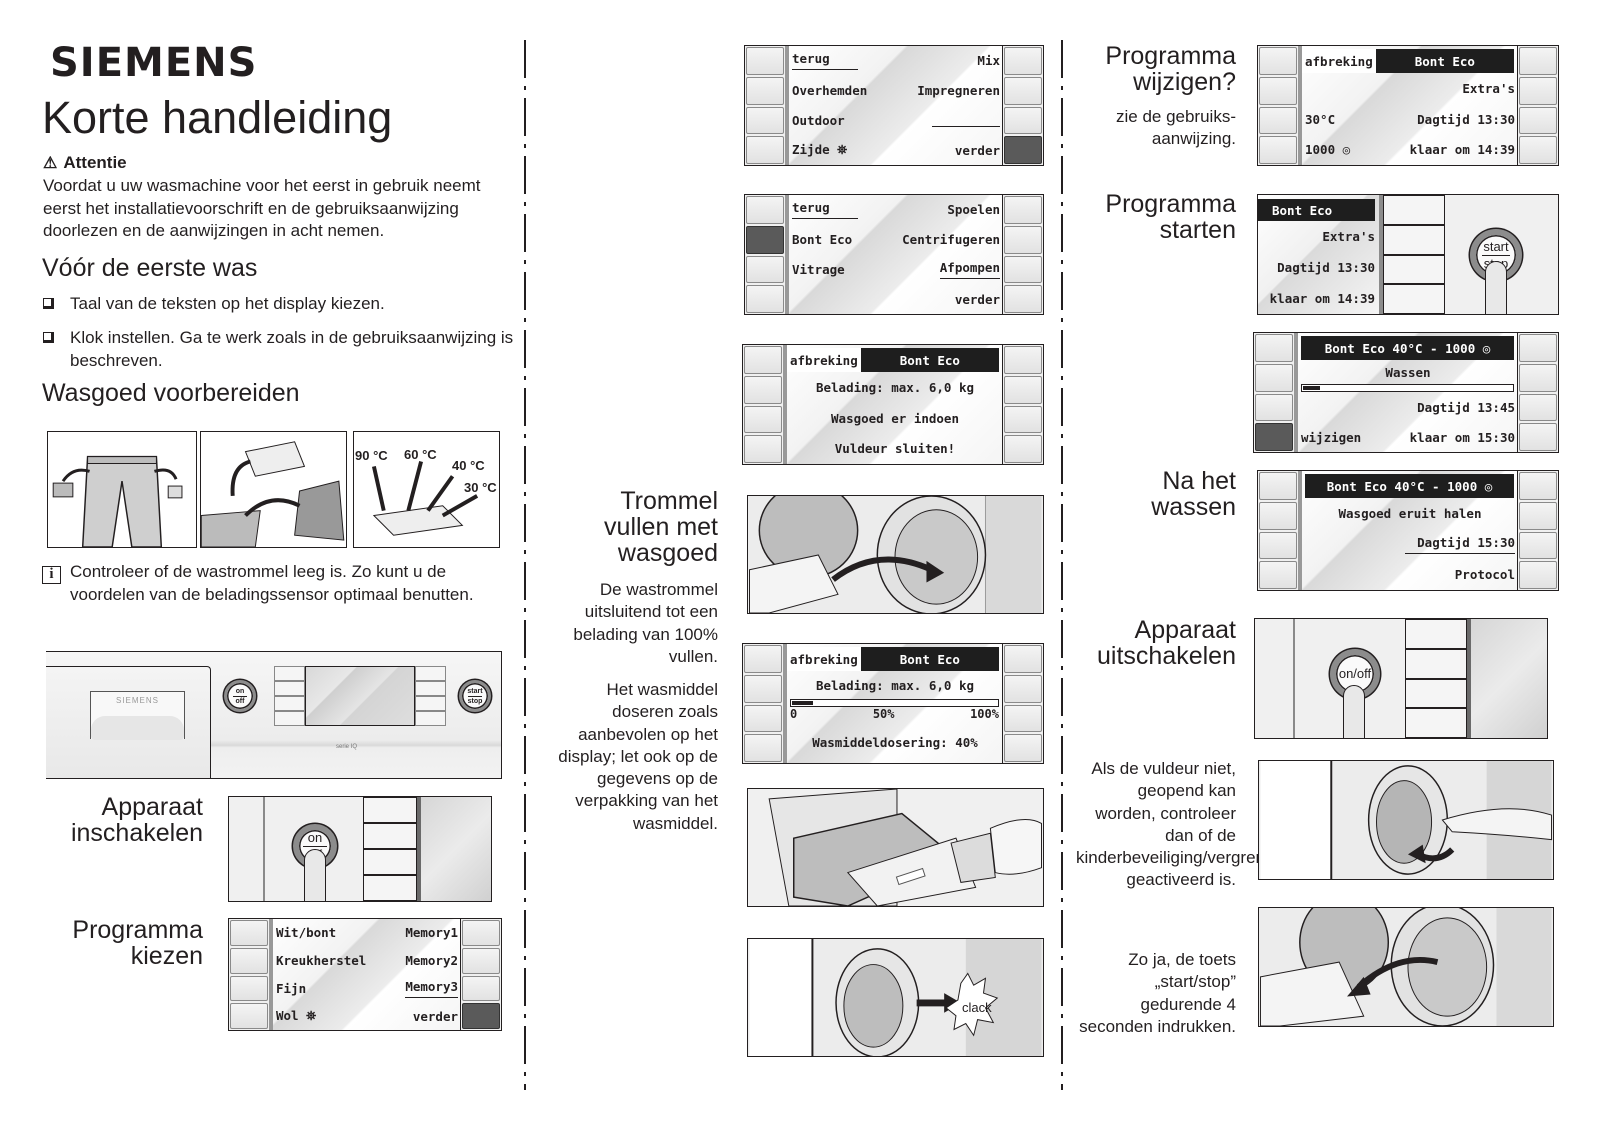 This screenshot has width=1600, height=1131. Describe the element at coordinates (958, 90) in the screenshot. I see `menu-item: Impregneren` at that location.